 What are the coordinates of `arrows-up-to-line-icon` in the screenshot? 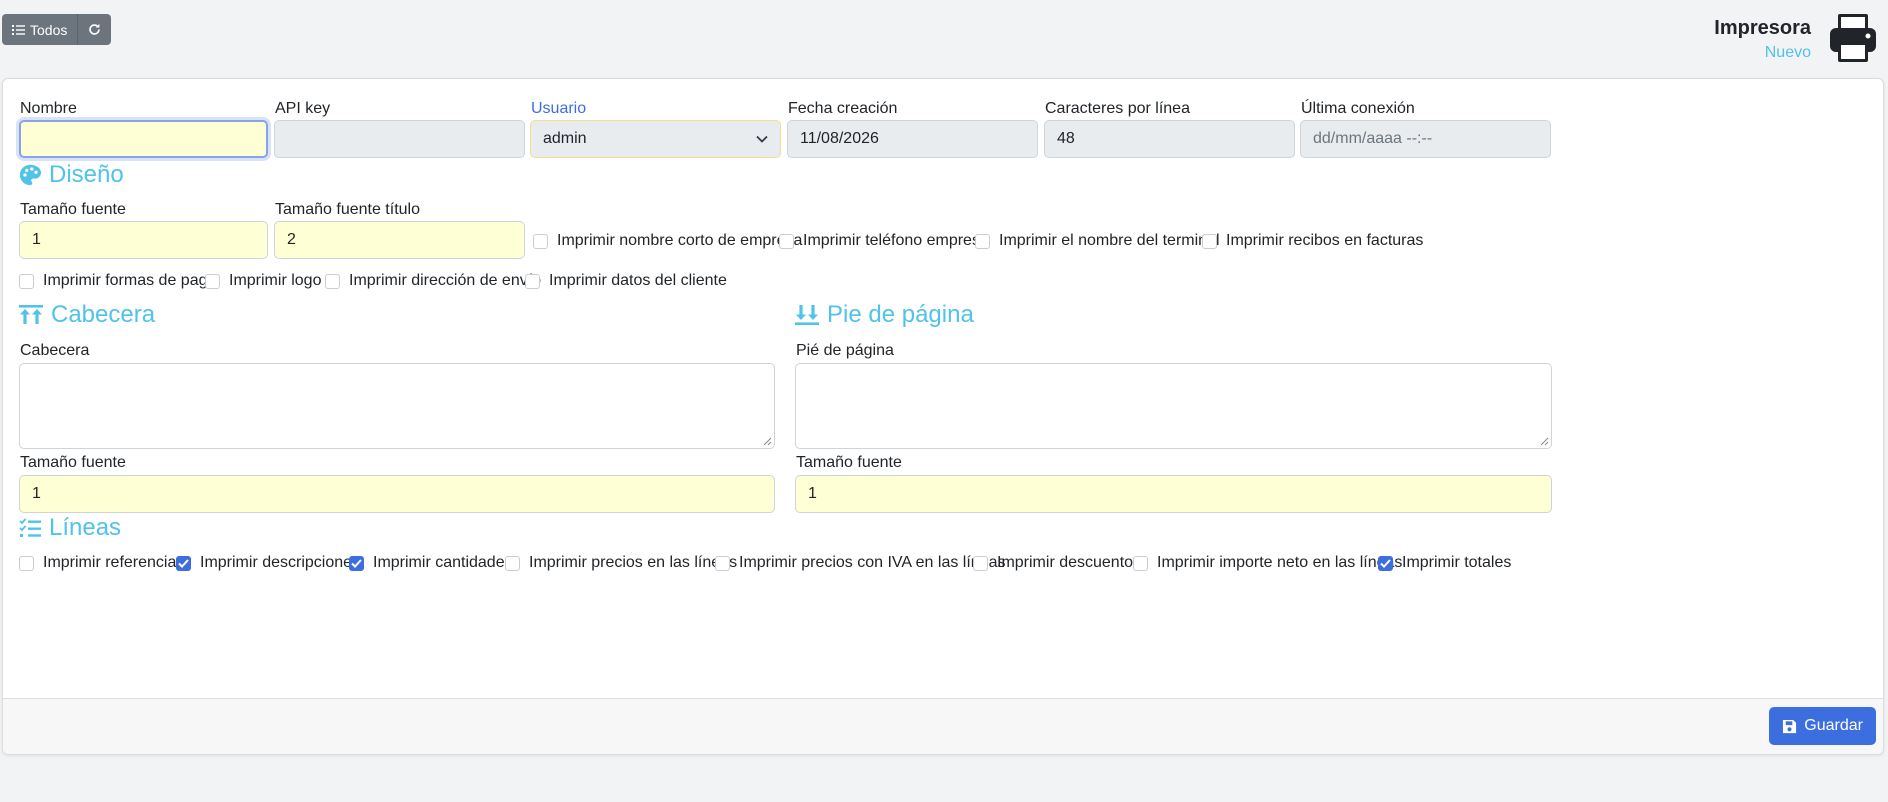 It's located at (31, 314).